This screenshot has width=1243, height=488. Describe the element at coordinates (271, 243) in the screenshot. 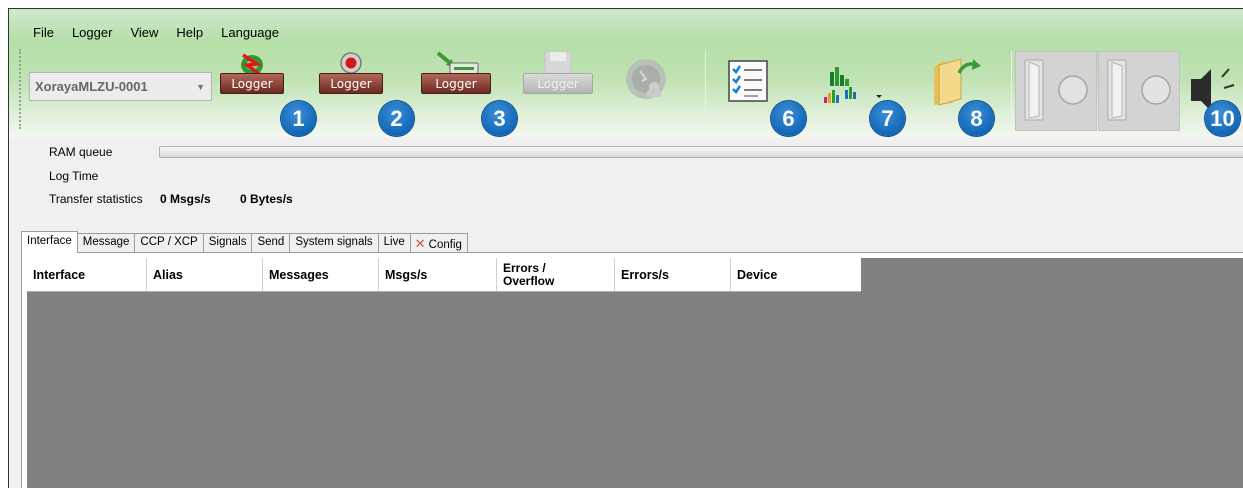

I see `tab-send: Send` at that location.